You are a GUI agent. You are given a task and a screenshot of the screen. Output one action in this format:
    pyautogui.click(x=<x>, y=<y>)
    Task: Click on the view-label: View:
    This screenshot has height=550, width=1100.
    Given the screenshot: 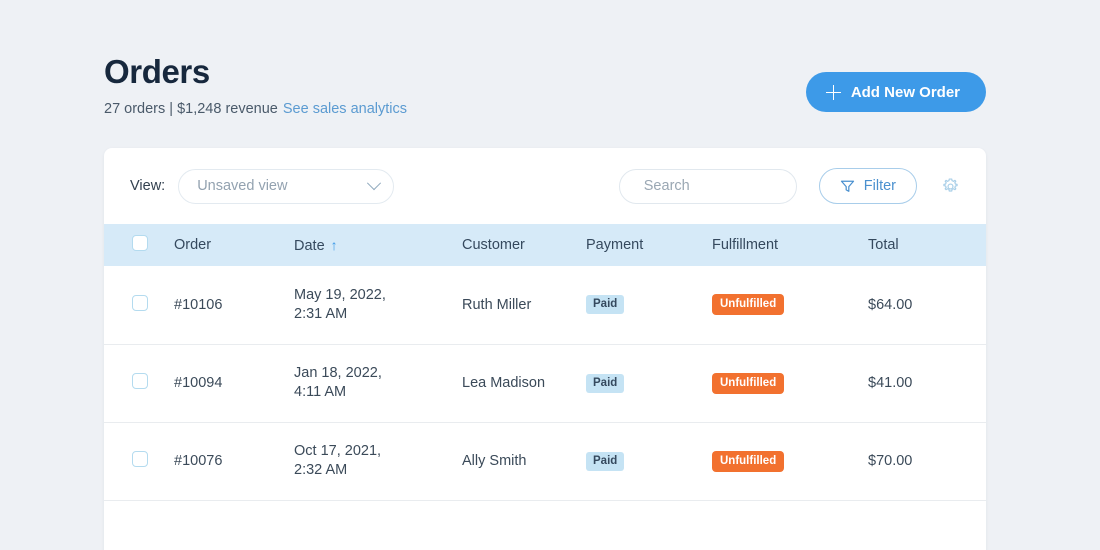 What is the action you would take?
    pyautogui.click(x=148, y=186)
    